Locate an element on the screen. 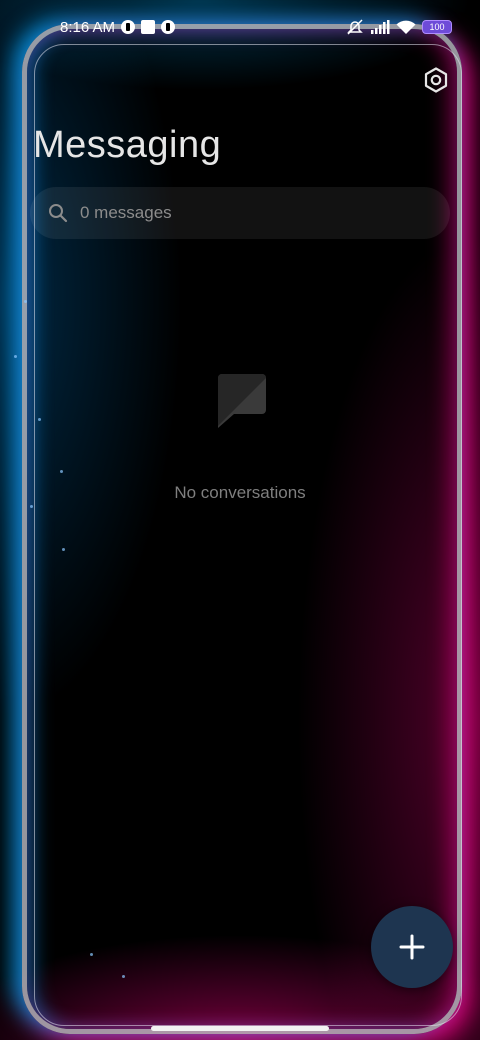 This screenshot has width=480, height=1040. page-title: Messaging is located at coordinates (127, 145).